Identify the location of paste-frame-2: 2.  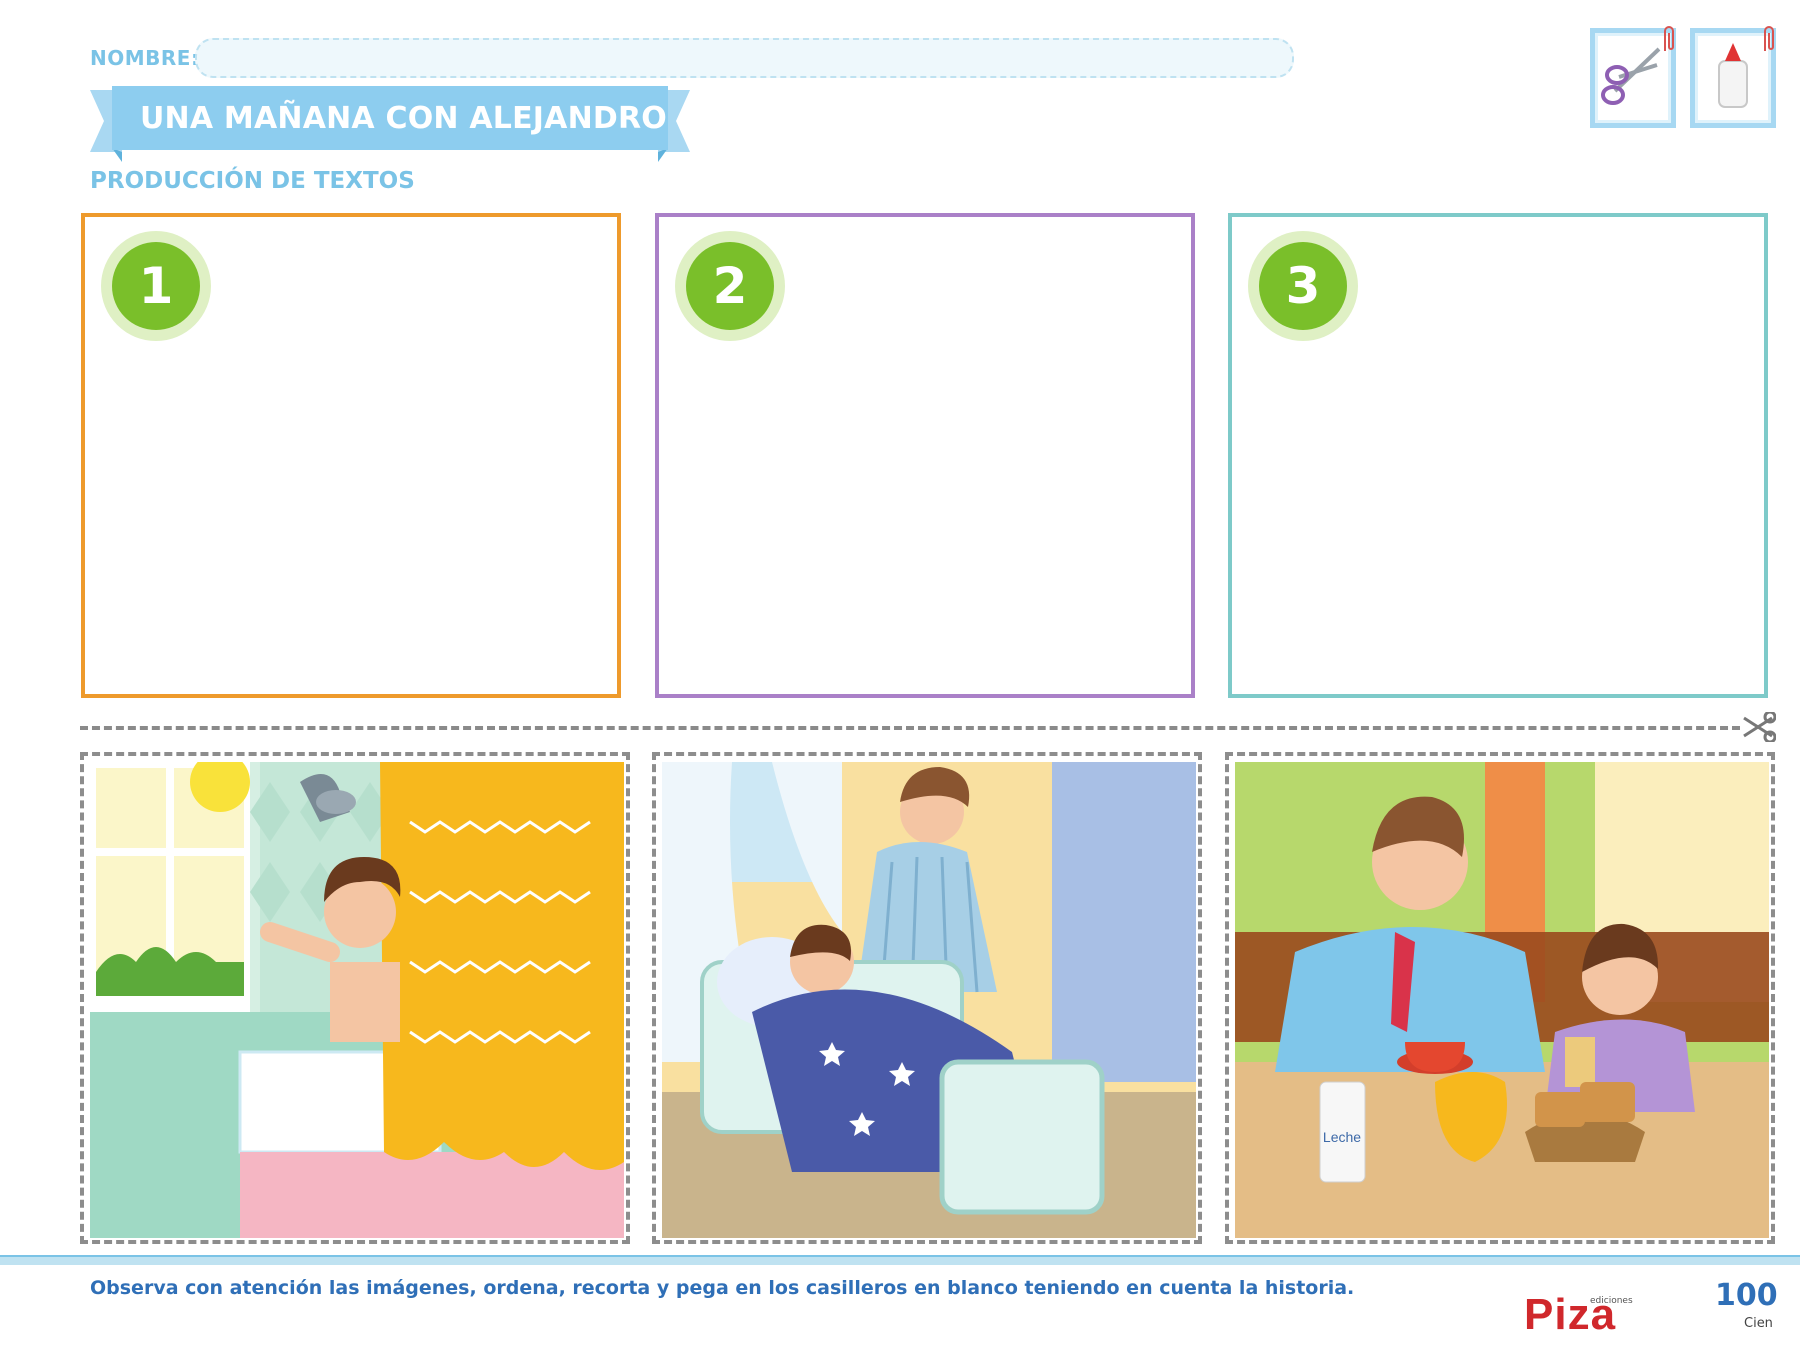
(925, 455).